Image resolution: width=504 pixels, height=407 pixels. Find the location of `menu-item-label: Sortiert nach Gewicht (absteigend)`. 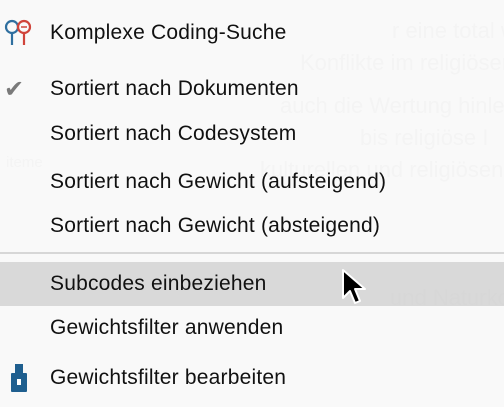

menu-item-label: Sortiert nach Gewicht (absteigend) is located at coordinates (215, 225).